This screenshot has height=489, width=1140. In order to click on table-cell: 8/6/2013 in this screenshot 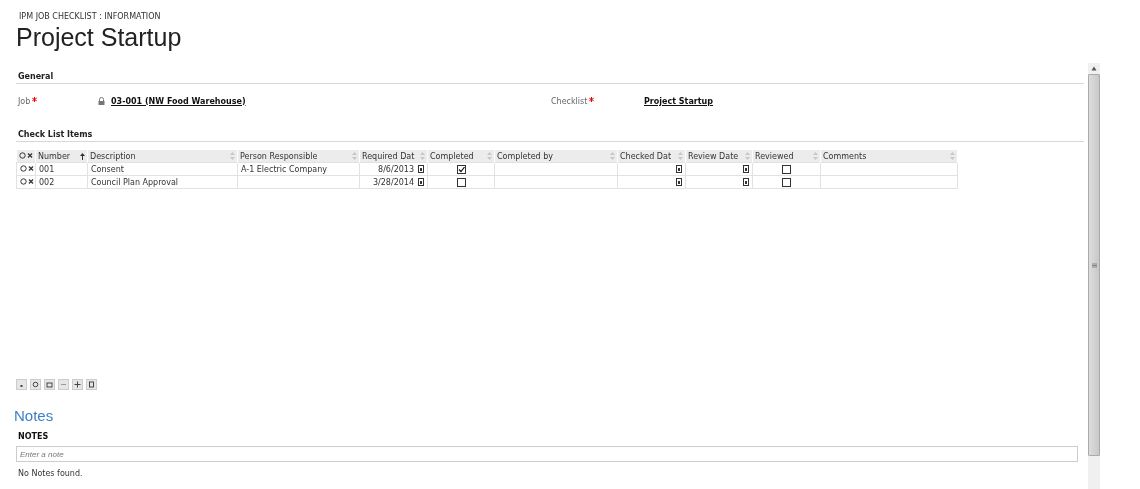, I will do `click(396, 169)`.